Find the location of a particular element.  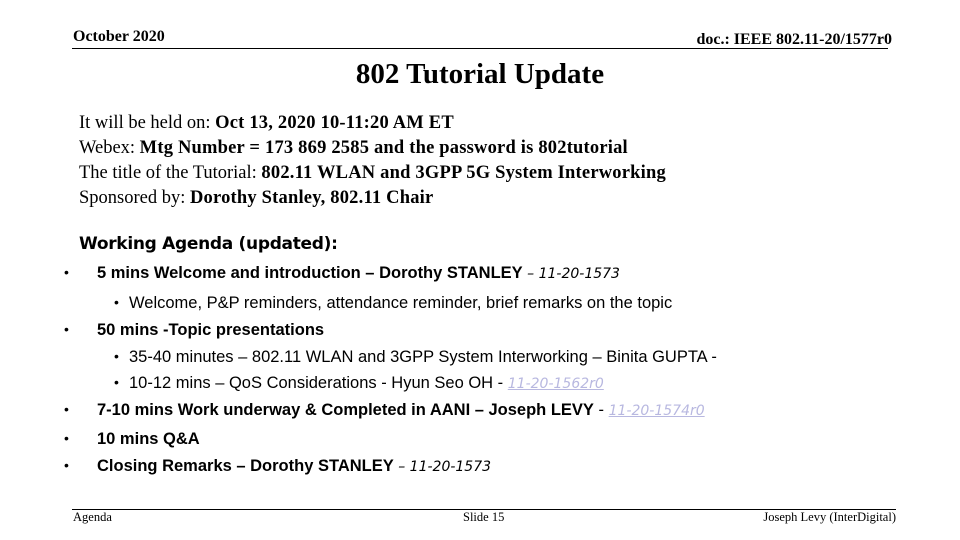

agenda-item-text: 50 mins -Topic presentations is located at coordinates (211, 330).